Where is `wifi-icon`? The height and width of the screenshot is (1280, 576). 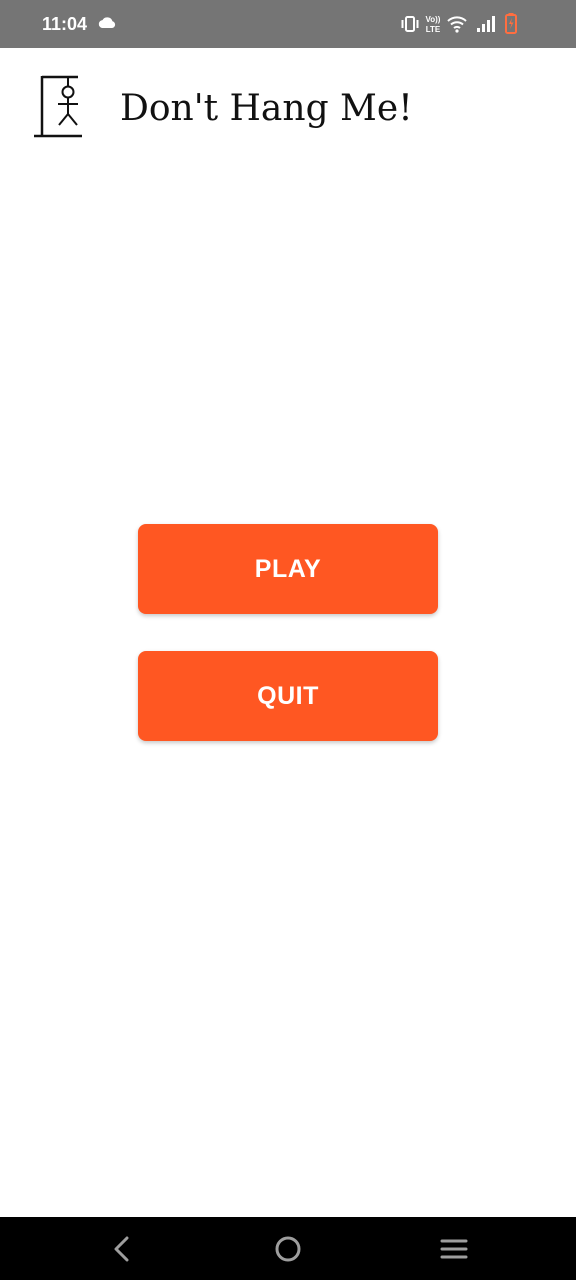
wifi-icon is located at coordinates (457, 24).